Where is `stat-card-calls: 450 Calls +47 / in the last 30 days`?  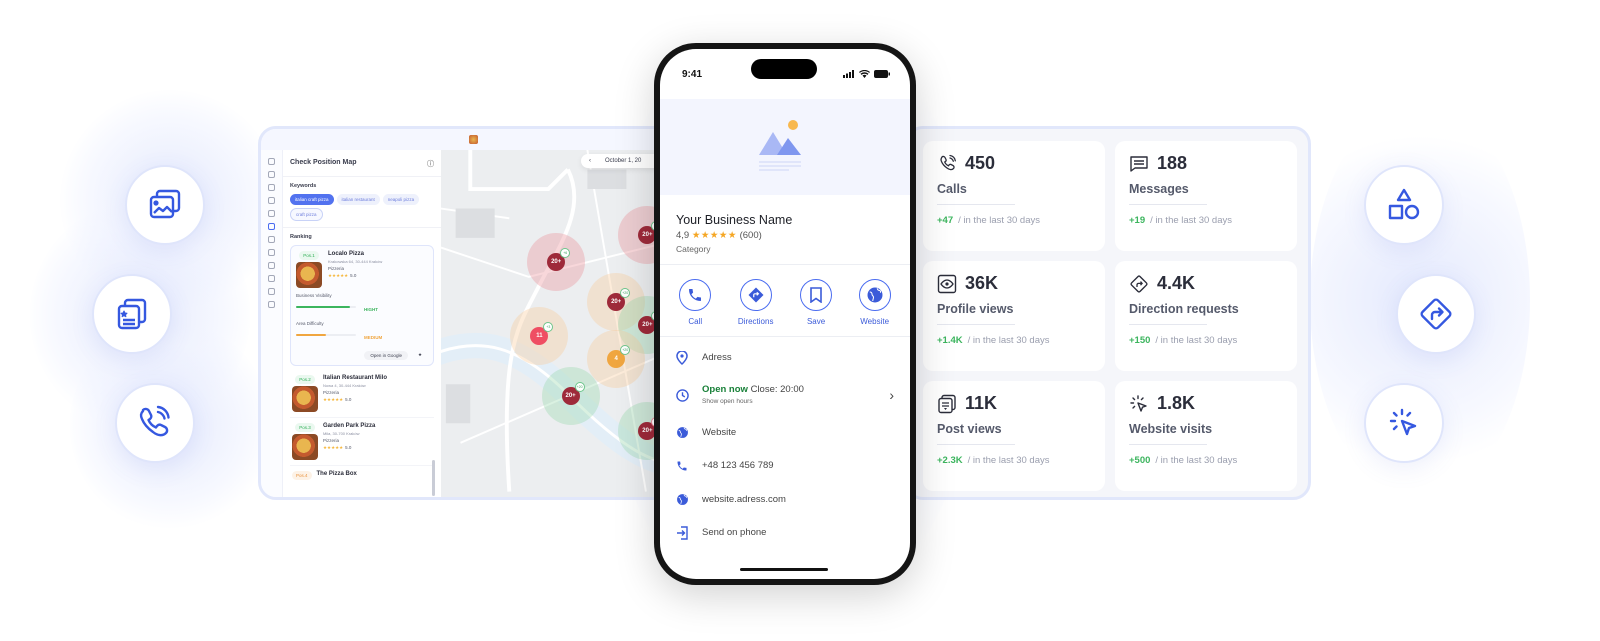
stat-card-calls: 450 Calls +47 / in the last 30 days is located at coordinates (1014, 196).